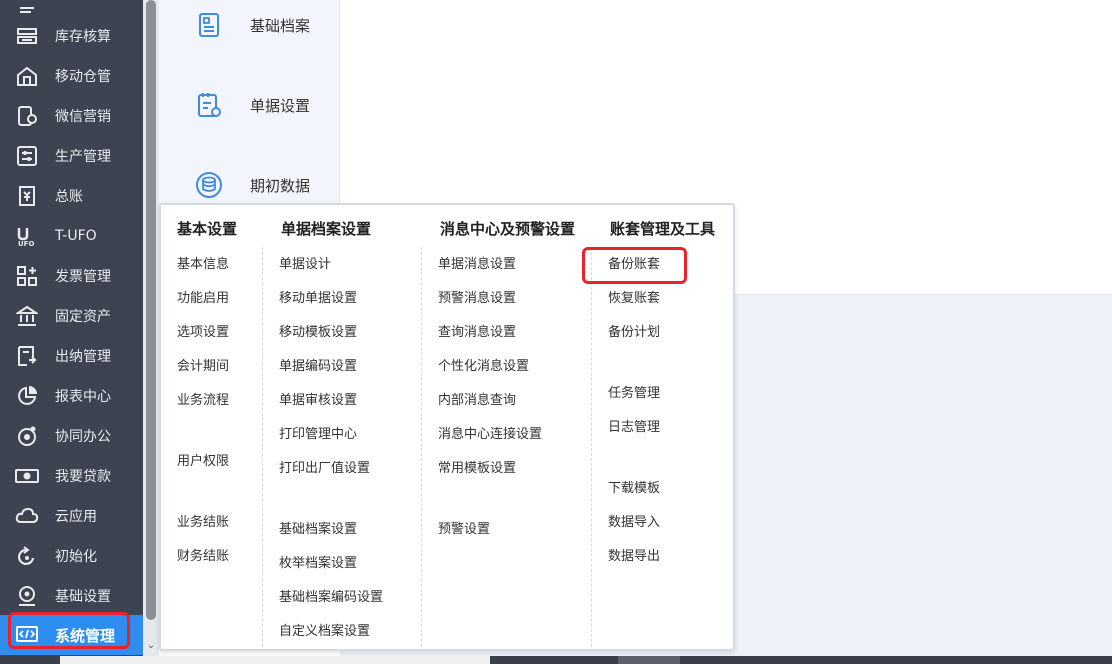 The width and height of the screenshot is (1112, 664). Describe the element at coordinates (83, 597) in the screenshot. I see `sidebar-item-label: 基础设置` at that location.